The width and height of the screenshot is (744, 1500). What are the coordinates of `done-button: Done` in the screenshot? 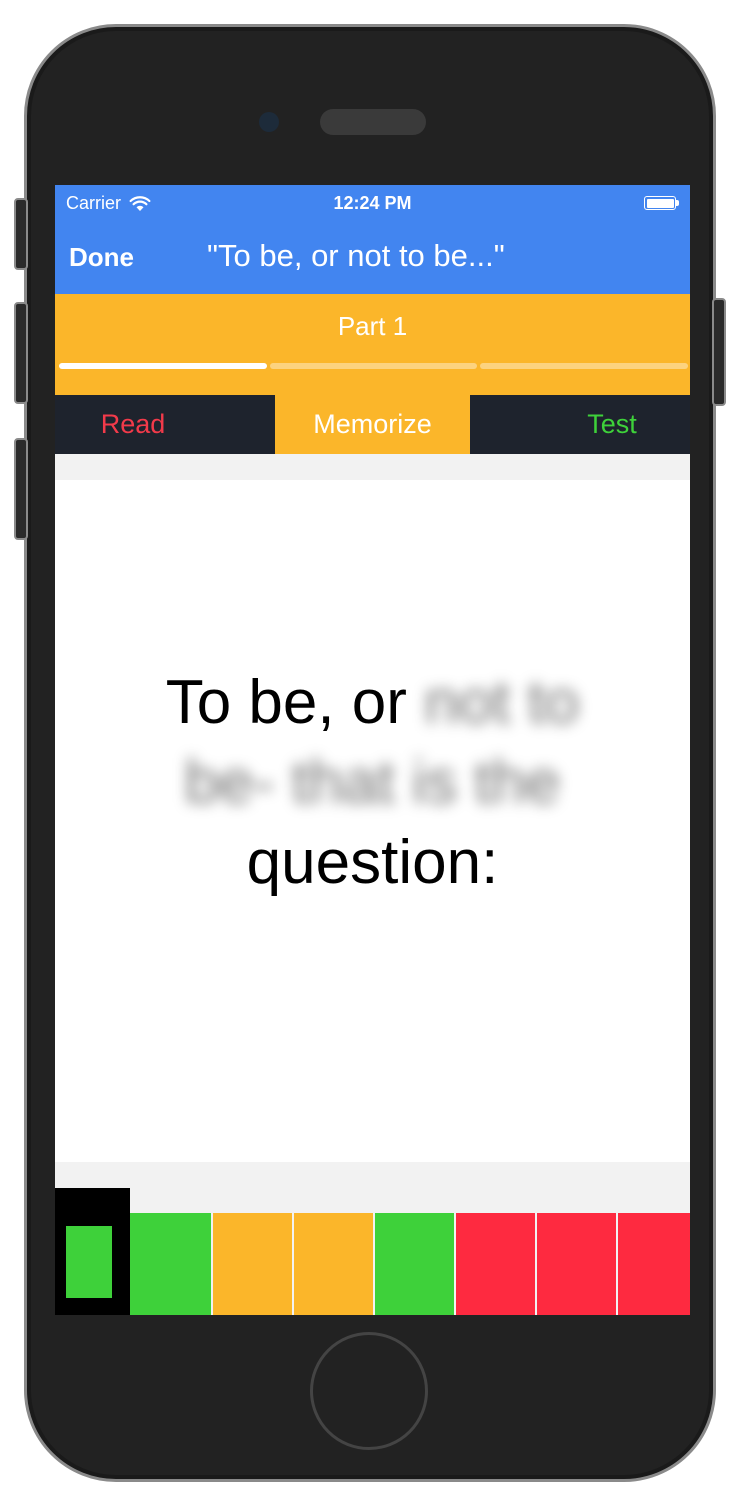 It's located at (101, 257).